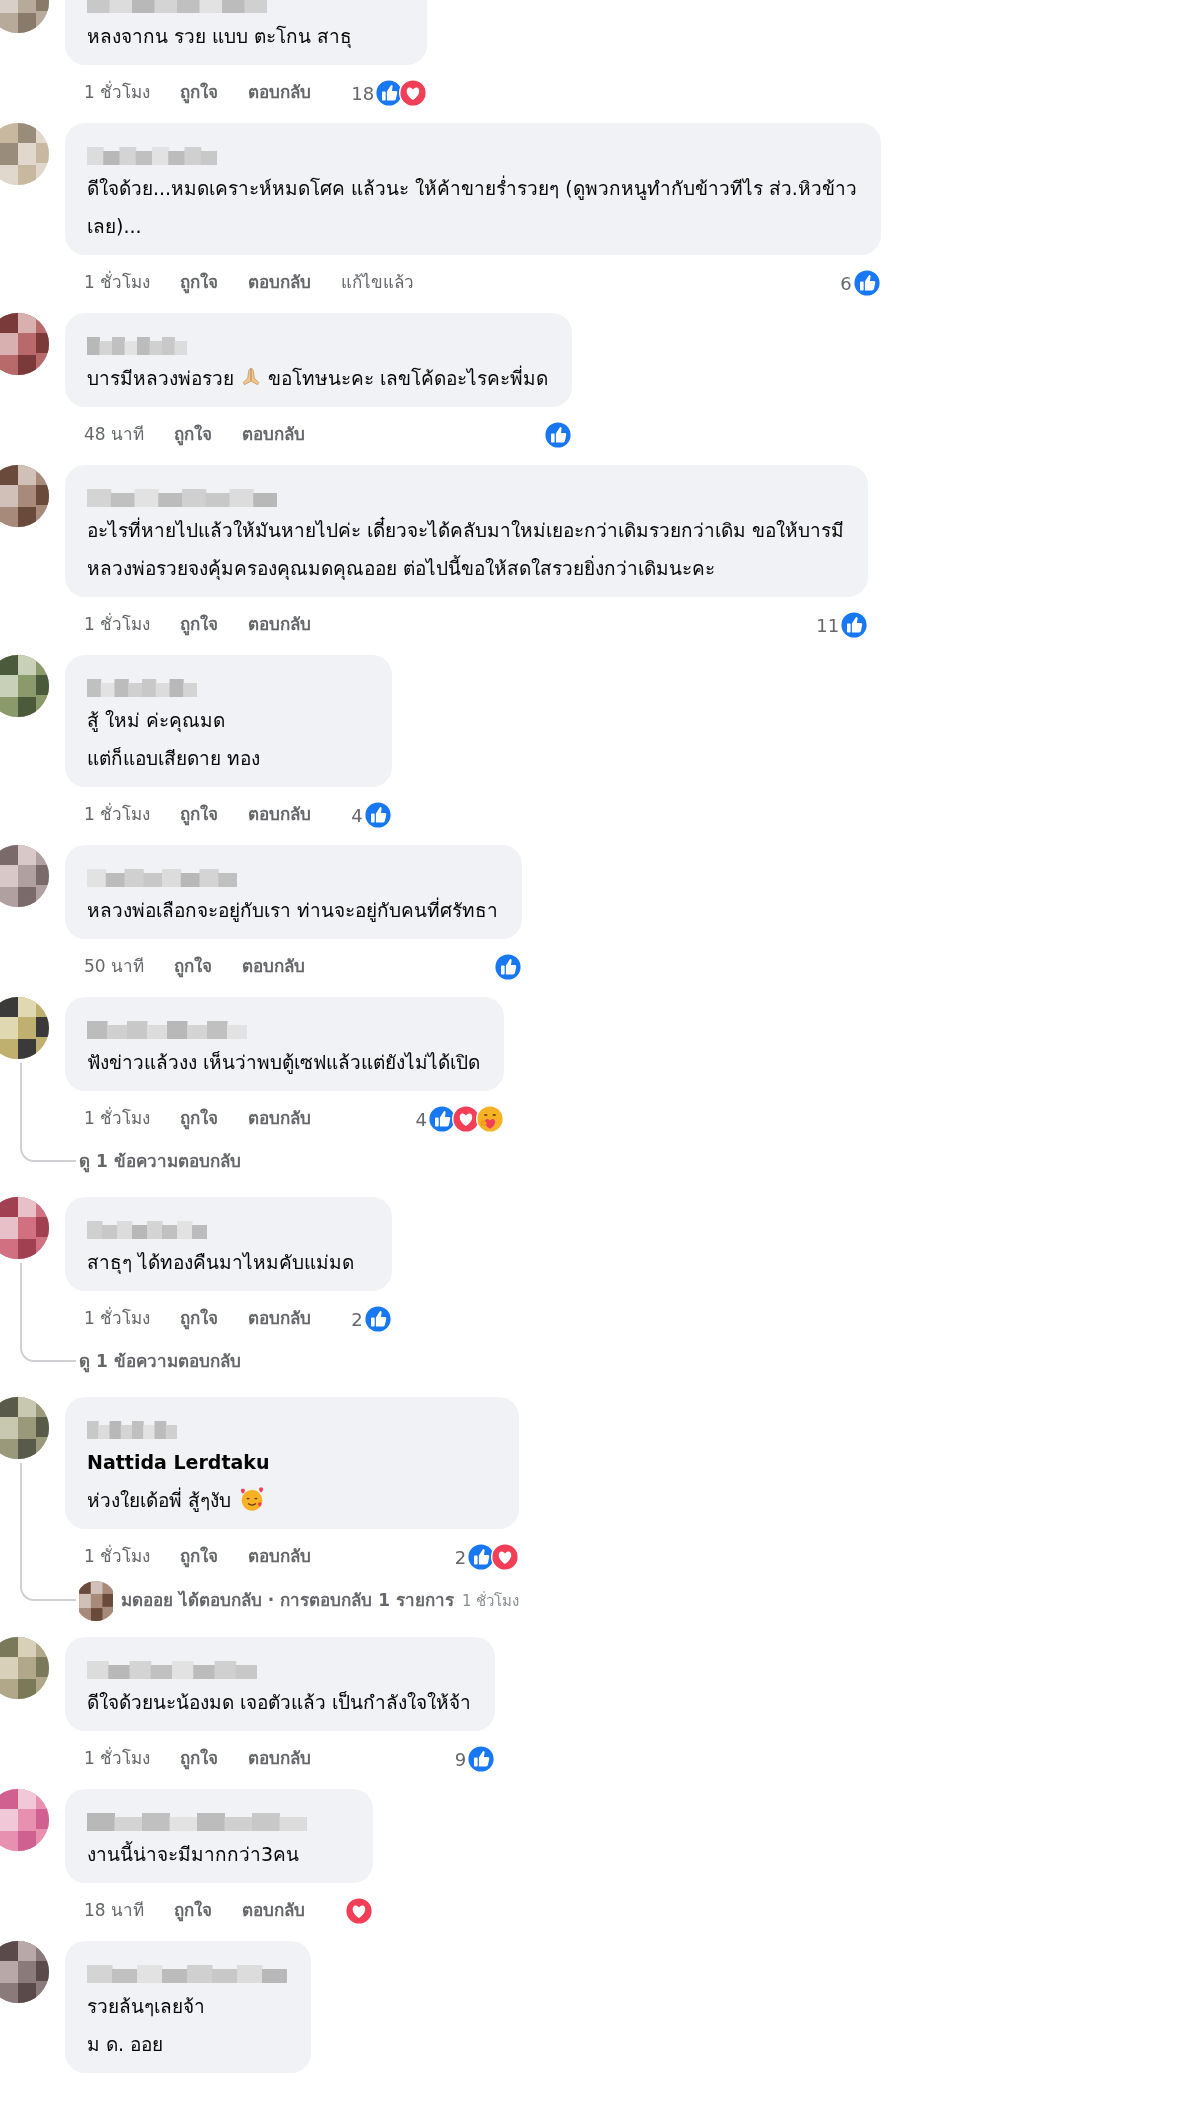 The image size is (1200, 2104). Describe the element at coordinates (490, 1601) in the screenshot. I see `timestamp: 1 ชั่วโมง` at that location.